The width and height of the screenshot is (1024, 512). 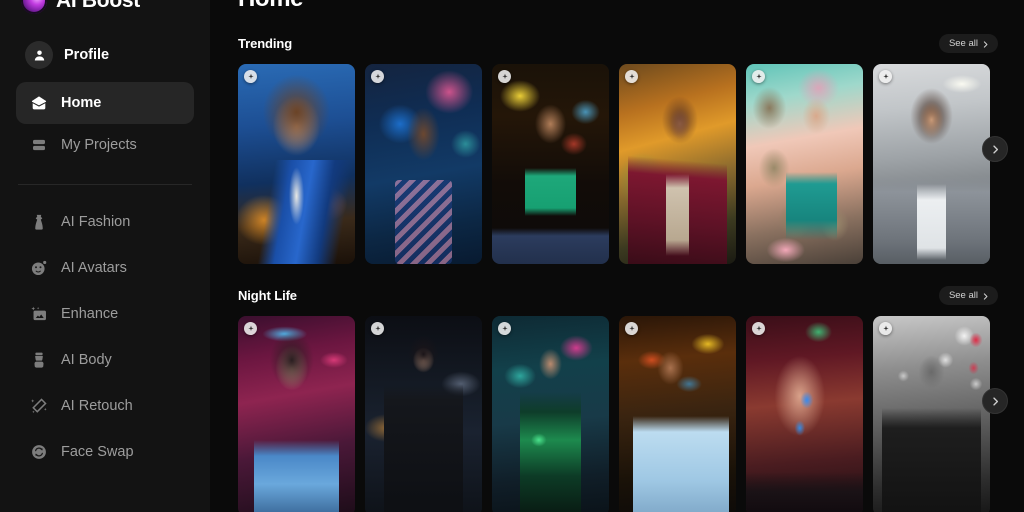 I want to click on sidebar-item-my-projects-label: My Projects, so click(x=99, y=144).